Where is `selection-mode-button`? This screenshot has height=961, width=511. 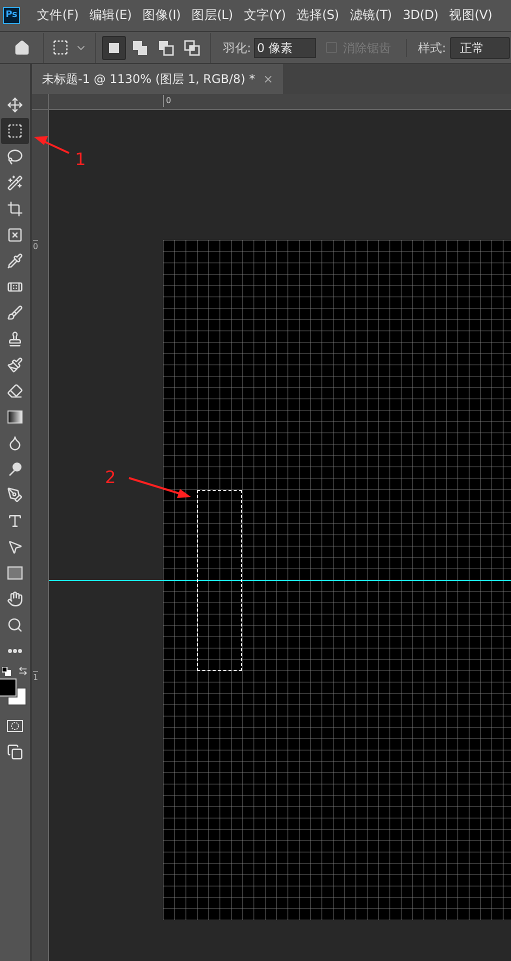
selection-mode-button is located at coordinates (114, 48).